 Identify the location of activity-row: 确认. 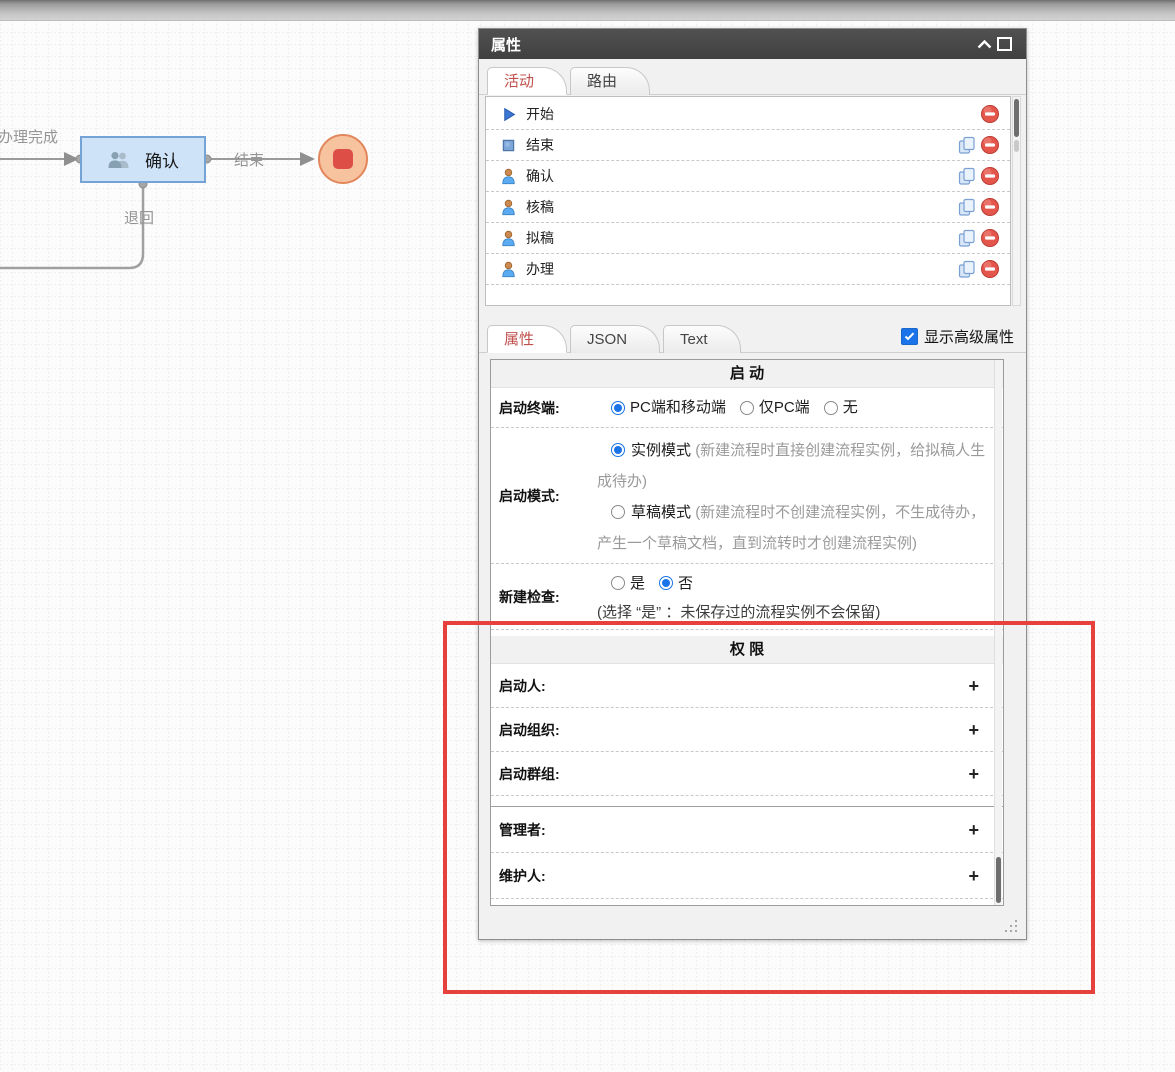
(748, 176).